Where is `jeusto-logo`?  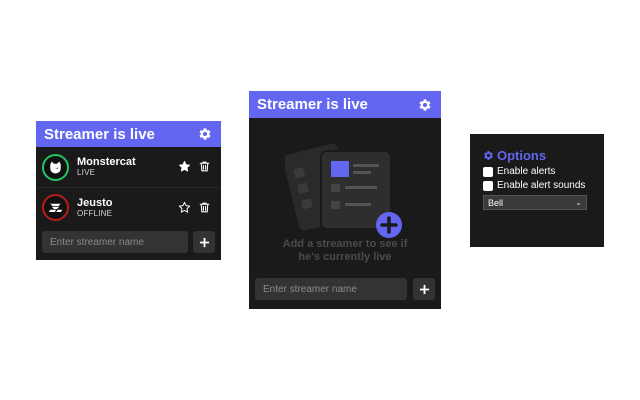
jeusto-logo is located at coordinates (55, 207).